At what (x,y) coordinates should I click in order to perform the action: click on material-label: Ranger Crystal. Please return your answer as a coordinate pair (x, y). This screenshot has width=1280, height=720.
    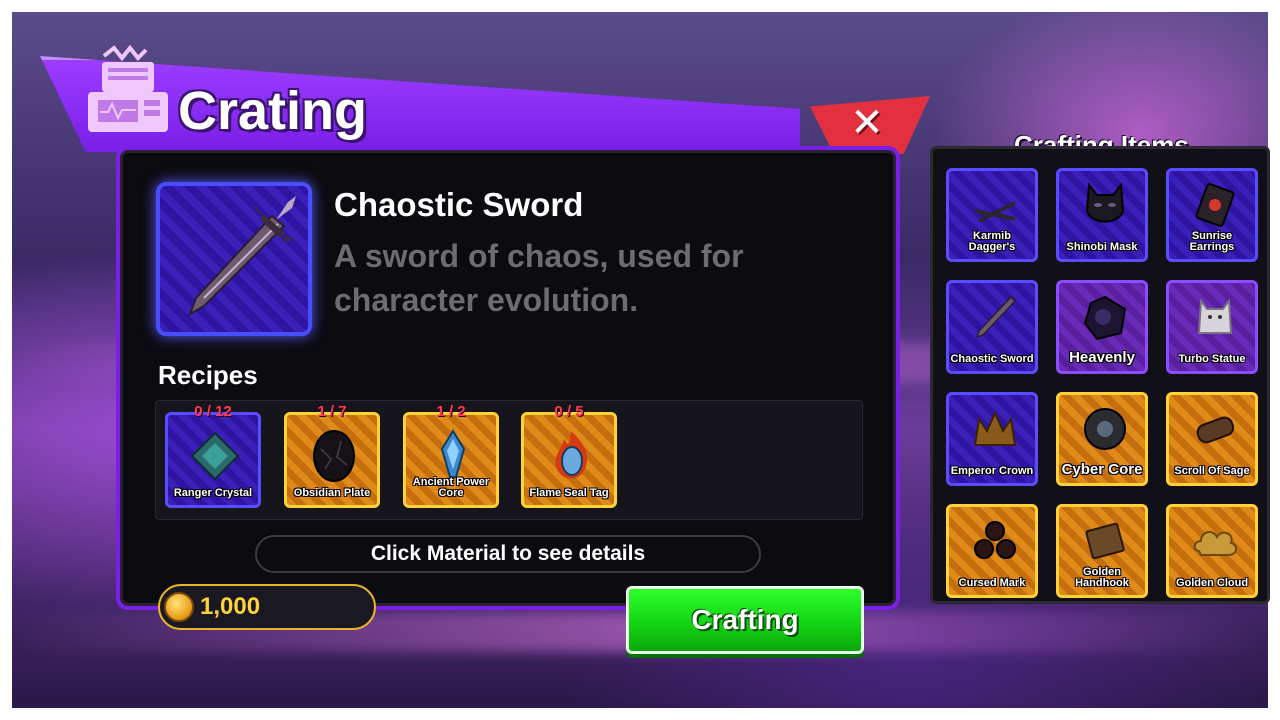
    Looking at the image, I should click on (213, 493).